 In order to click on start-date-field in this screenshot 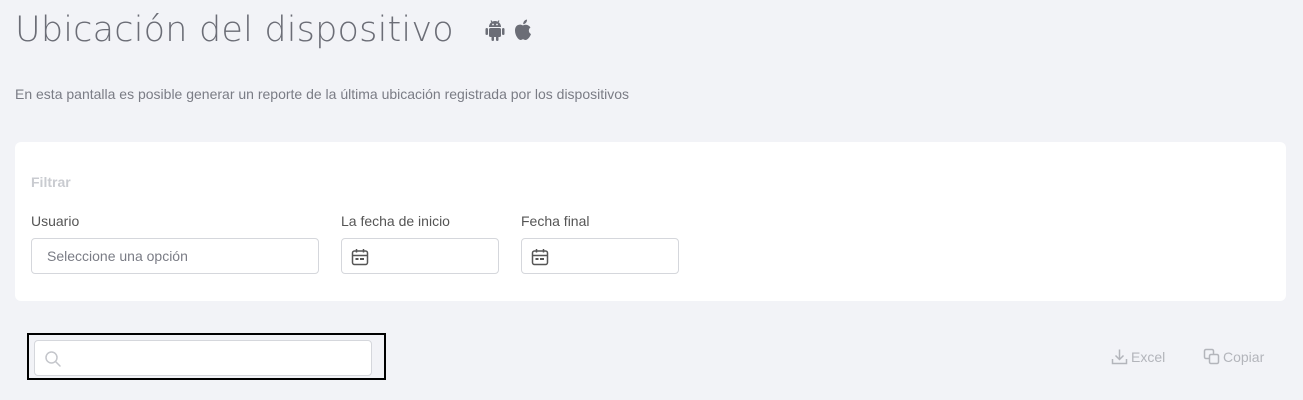, I will do `click(420, 256)`.